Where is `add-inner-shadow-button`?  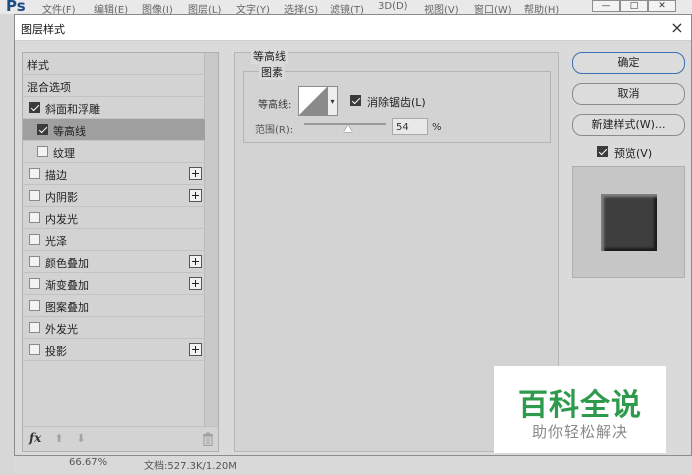 add-inner-shadow-button is located at coordinates (195, 195).